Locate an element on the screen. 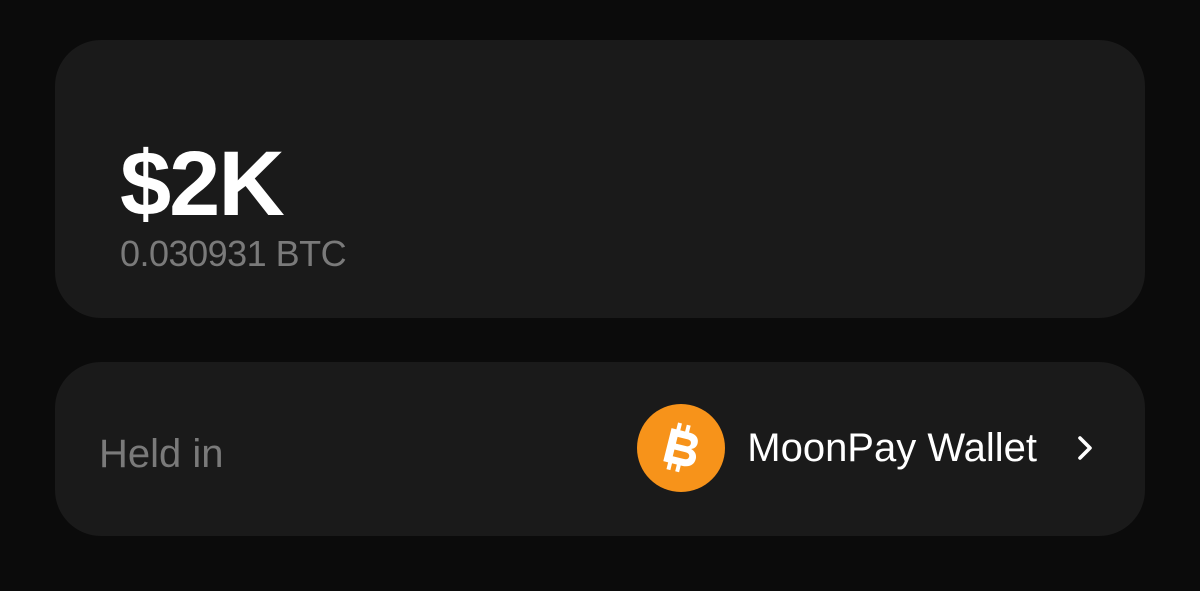 The height and width of the screenshot is (591, 1200). held-in-label: Held in is located at coordinates (161, 454).